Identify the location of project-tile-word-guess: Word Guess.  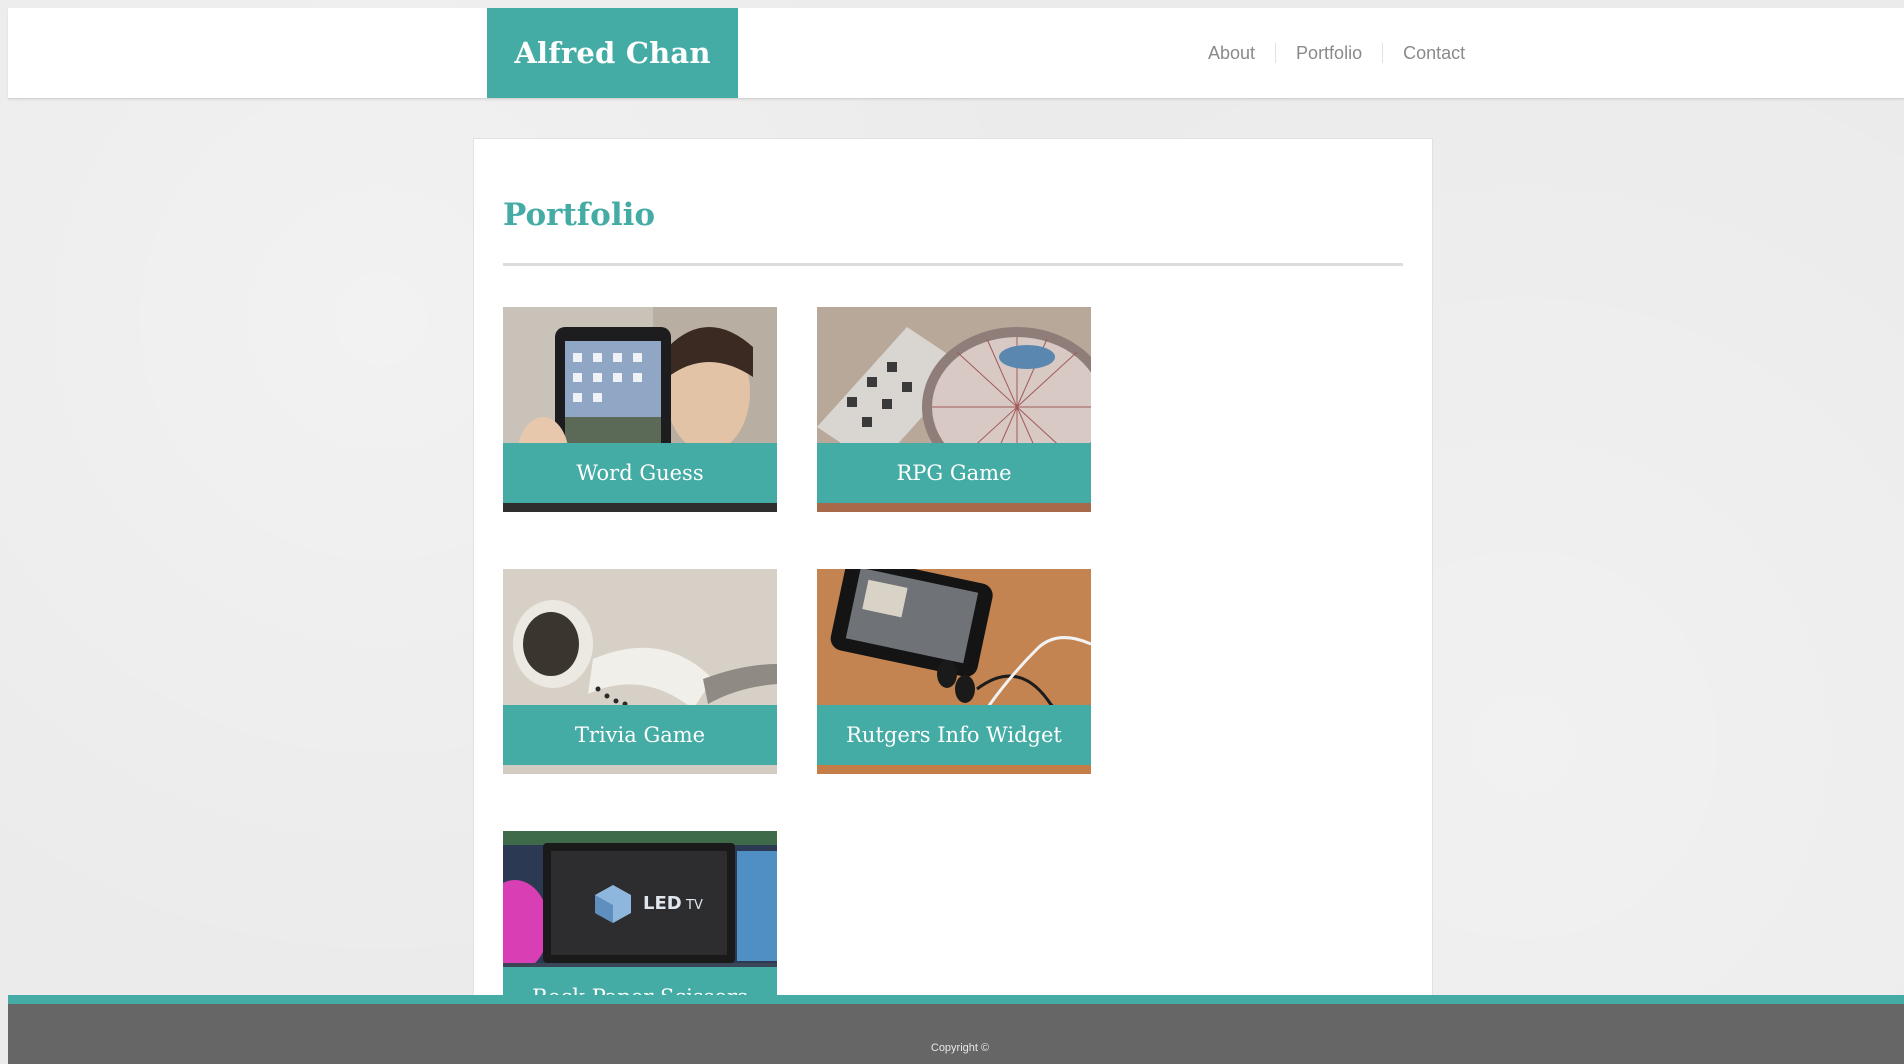
(640, 409).